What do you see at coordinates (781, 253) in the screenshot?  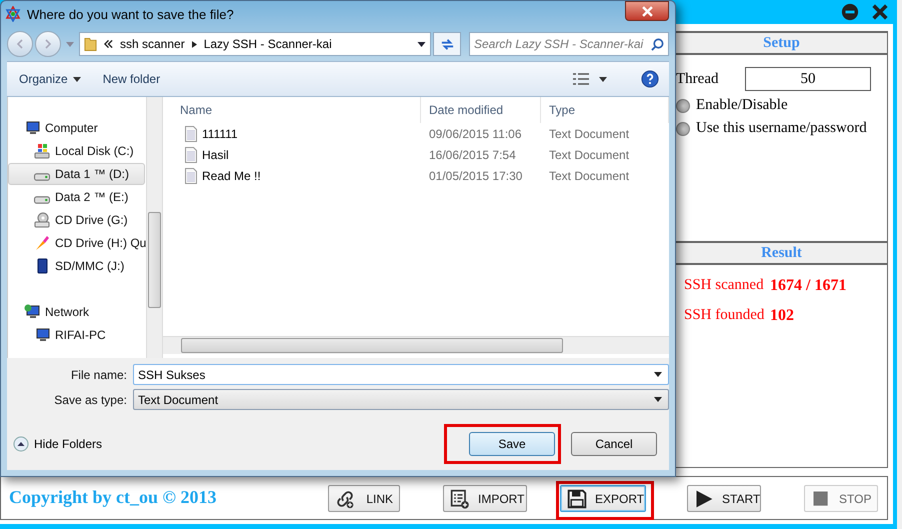 I see `section-header: Result` at bounding box center [781, 253].